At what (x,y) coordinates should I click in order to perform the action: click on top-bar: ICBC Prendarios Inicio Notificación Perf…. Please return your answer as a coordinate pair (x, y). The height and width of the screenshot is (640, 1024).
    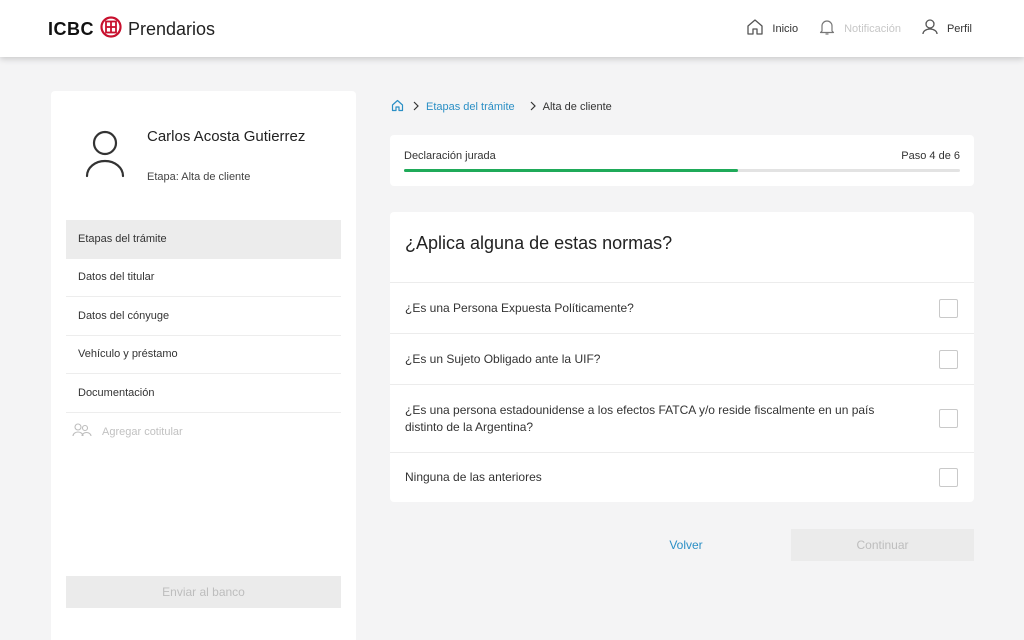
    Looking at the image, I should click on (512, 28).